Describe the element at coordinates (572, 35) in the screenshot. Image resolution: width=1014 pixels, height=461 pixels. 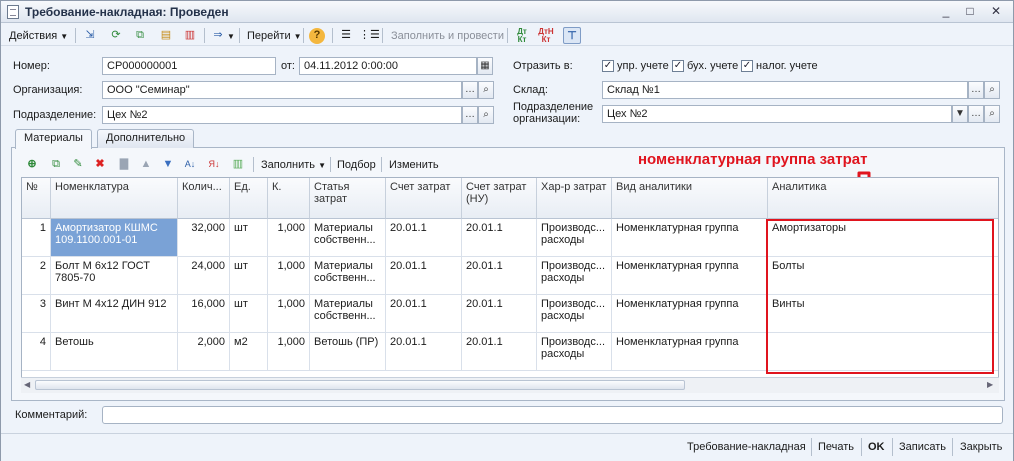
I see `subordination-icon: ⊤` at that location.